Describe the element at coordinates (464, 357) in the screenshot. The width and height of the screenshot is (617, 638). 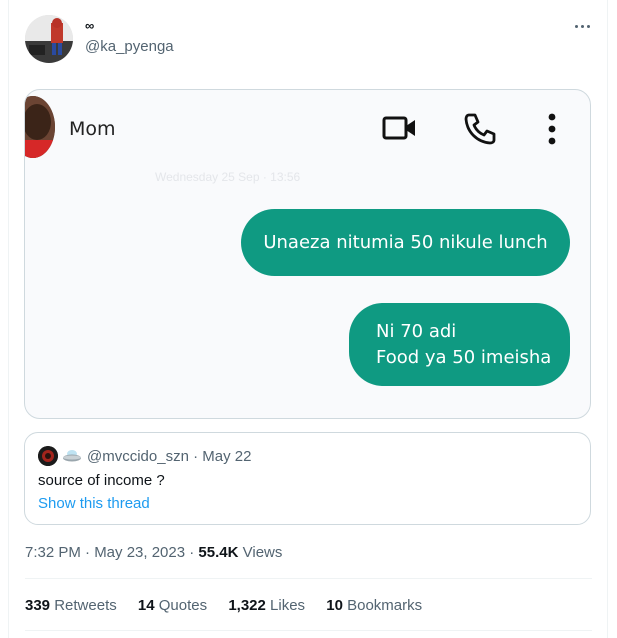
I see `chat-message-line: Food ya 50 imeisha` at that location.